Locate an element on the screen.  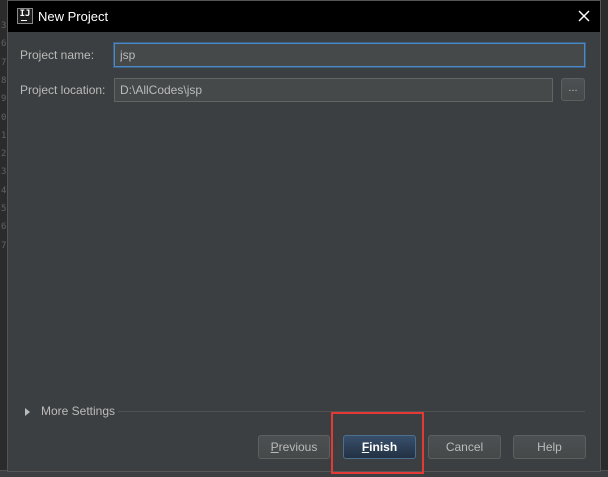
project-name-label: Project name: is located at coordinates (57, 55).